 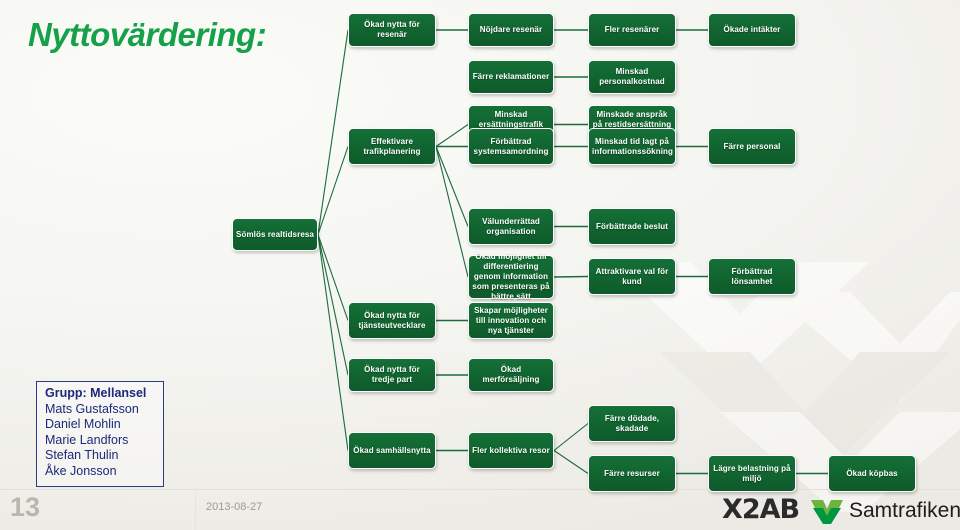 I want to click on diagram-node-okad_merfors: Ökad merförsäljning, so click(x=511, y=375).